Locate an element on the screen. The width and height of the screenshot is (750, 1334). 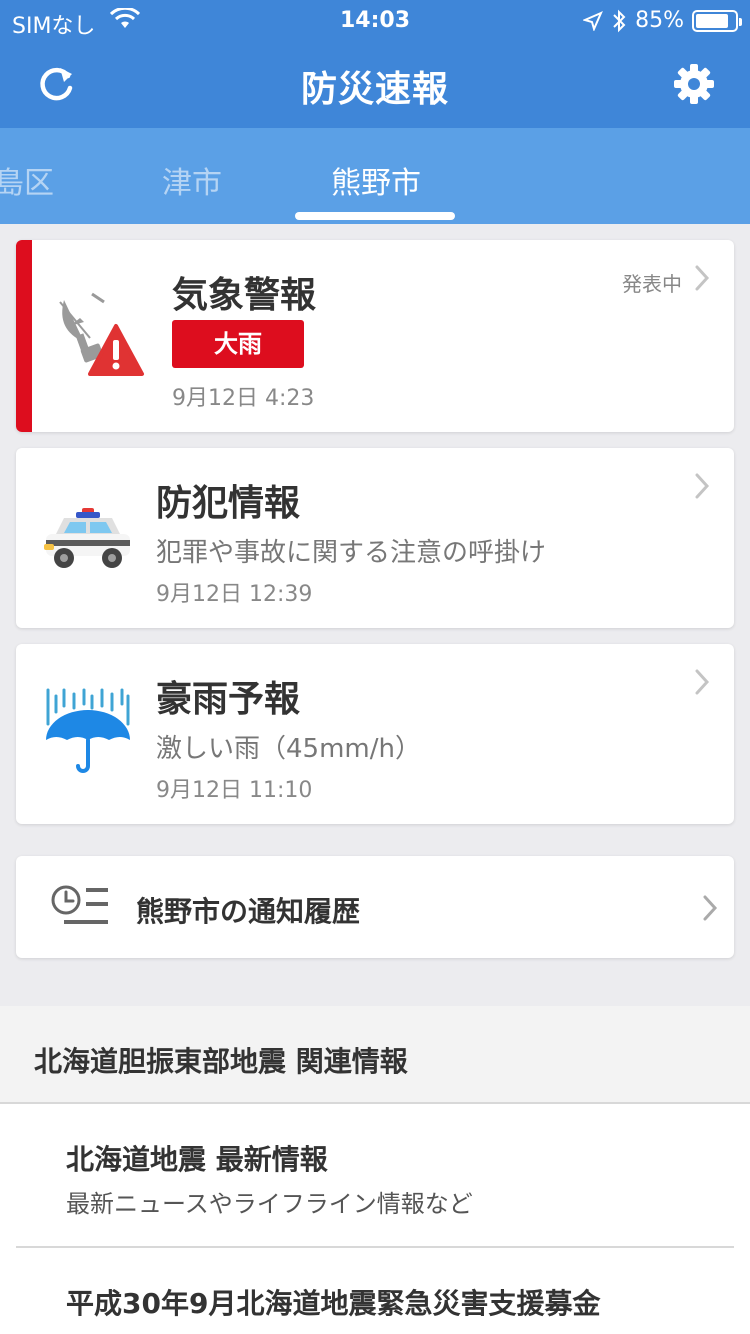
divider is located at coordinates (375, 1247).